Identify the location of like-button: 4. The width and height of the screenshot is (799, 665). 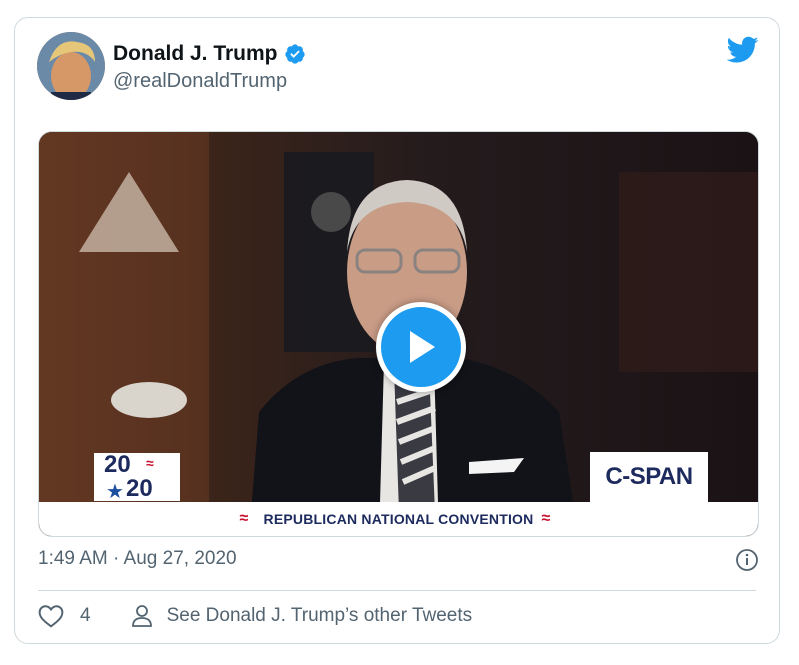
(64, 616).